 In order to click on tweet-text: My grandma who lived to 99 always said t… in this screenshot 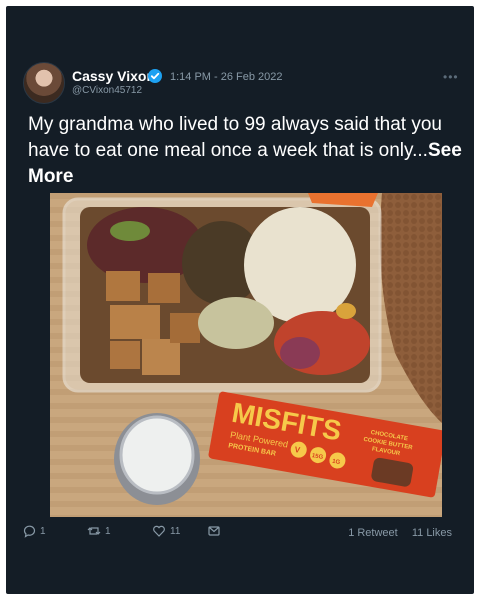, I will do `click(248, 151)`.